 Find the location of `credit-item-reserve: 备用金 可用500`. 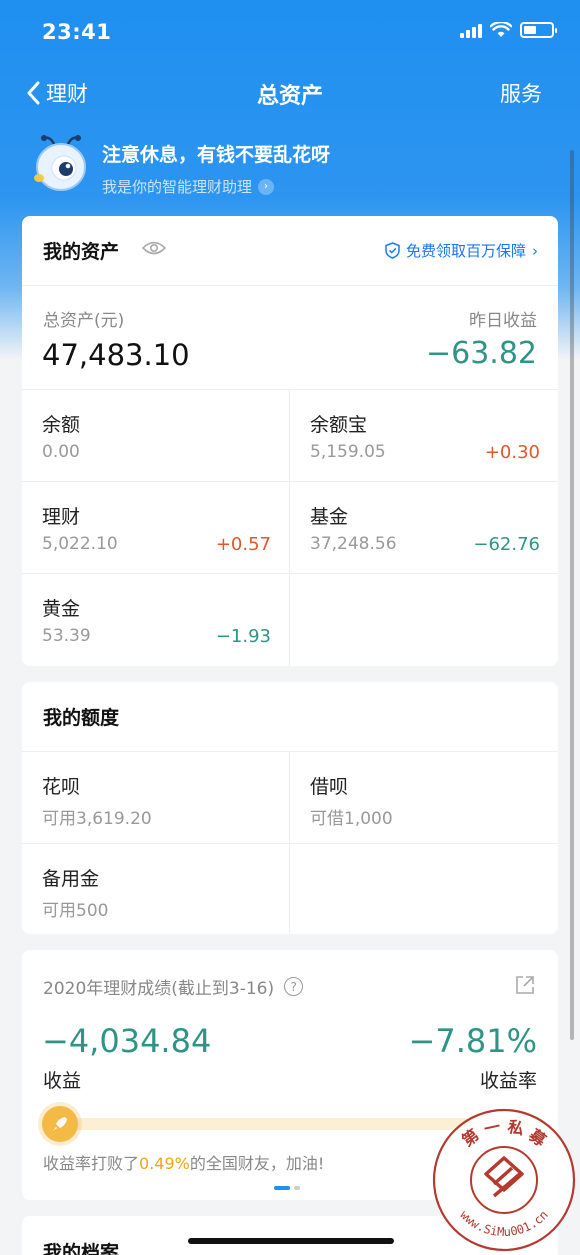

credit-item-reserve: 备用金 可用500 is located at coordinates (156, 889).